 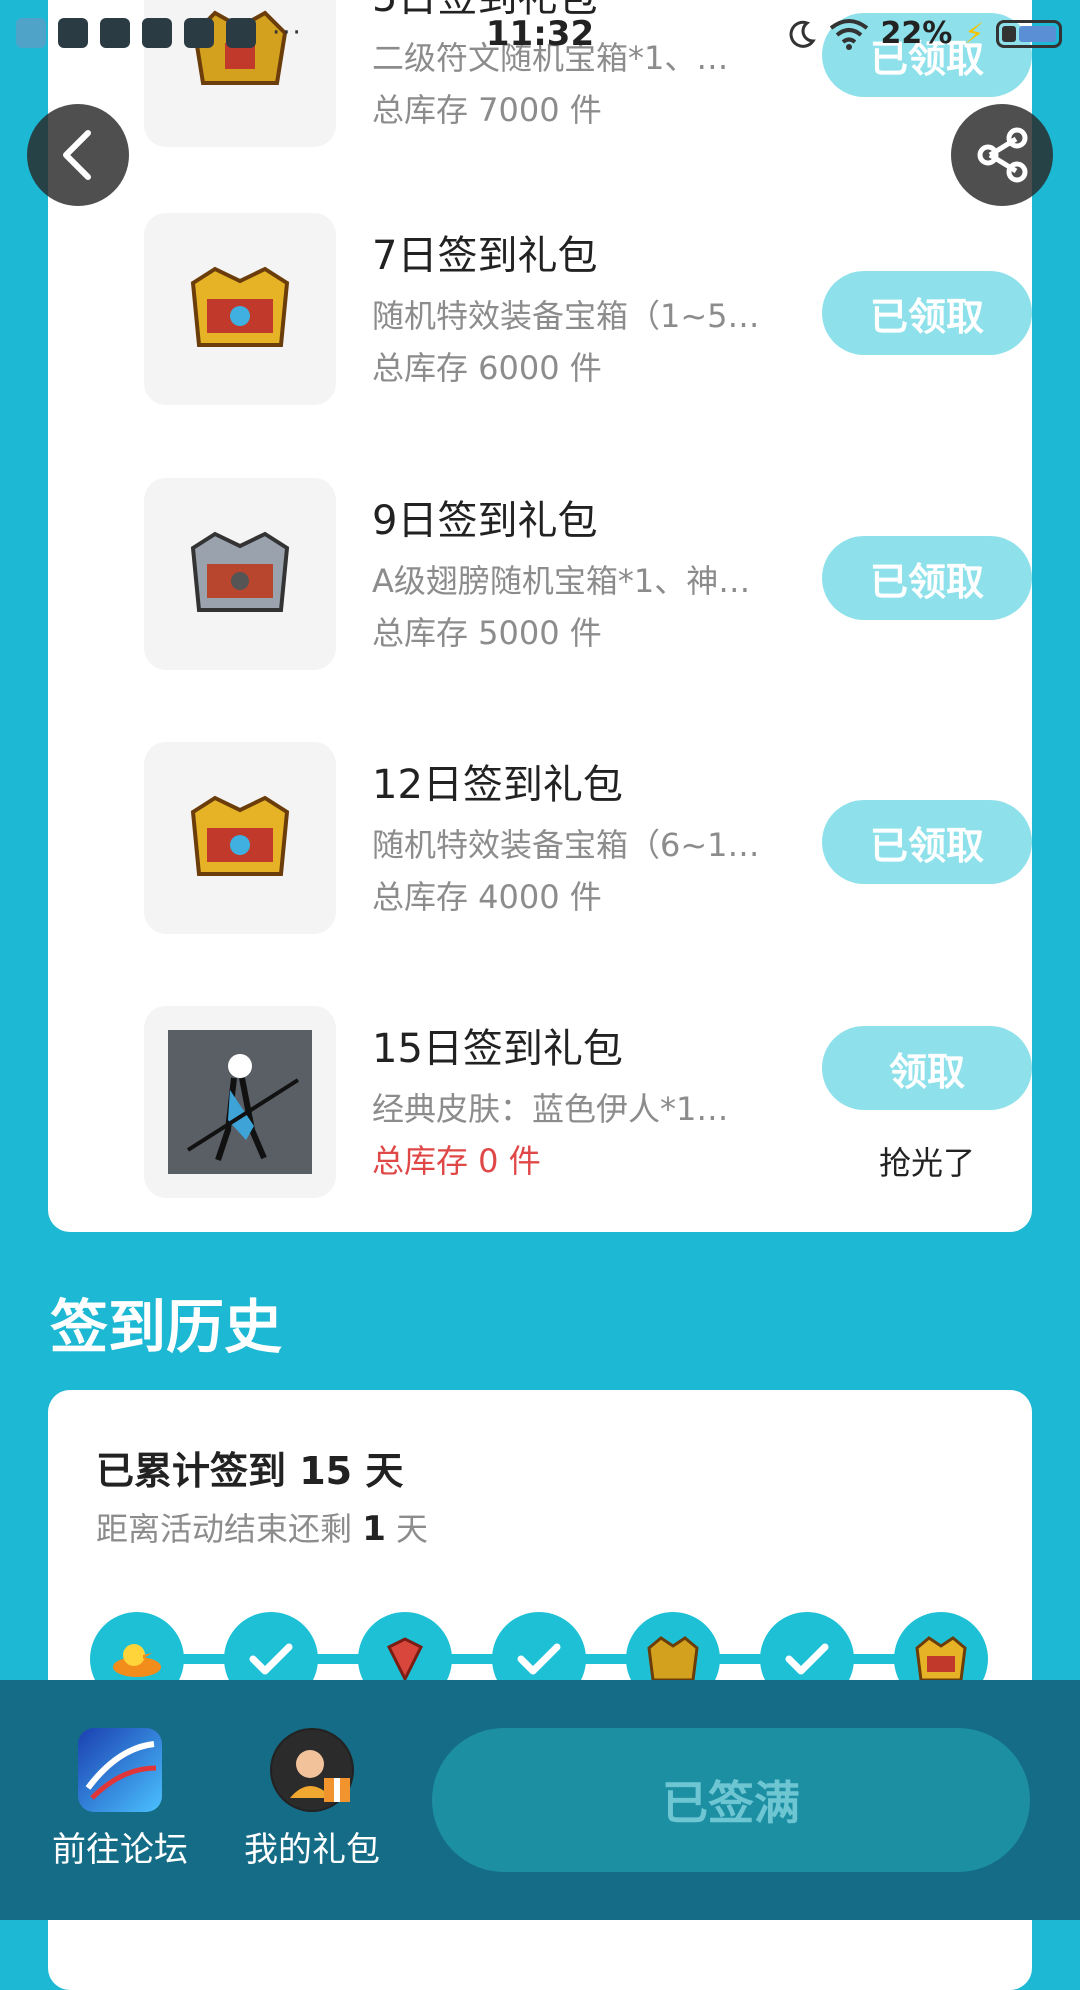 I want to click on forum-label: 前往论坛, so click(x=120, y=1850).